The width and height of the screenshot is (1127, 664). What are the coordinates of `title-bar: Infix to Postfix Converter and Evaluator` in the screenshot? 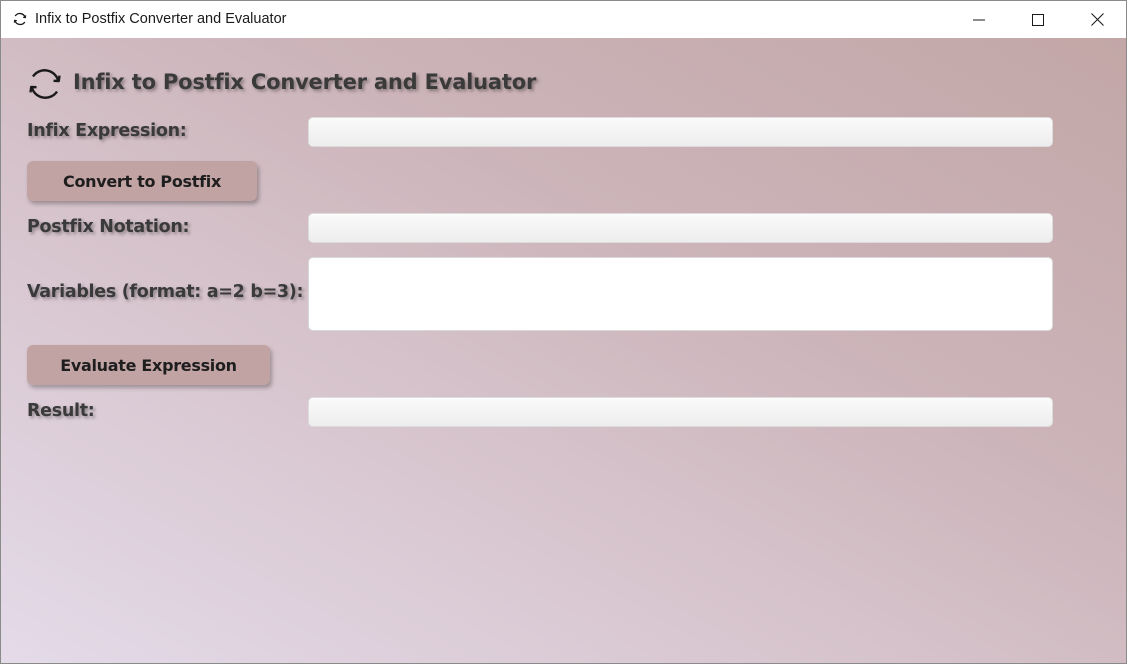 It's located at (563, 19).